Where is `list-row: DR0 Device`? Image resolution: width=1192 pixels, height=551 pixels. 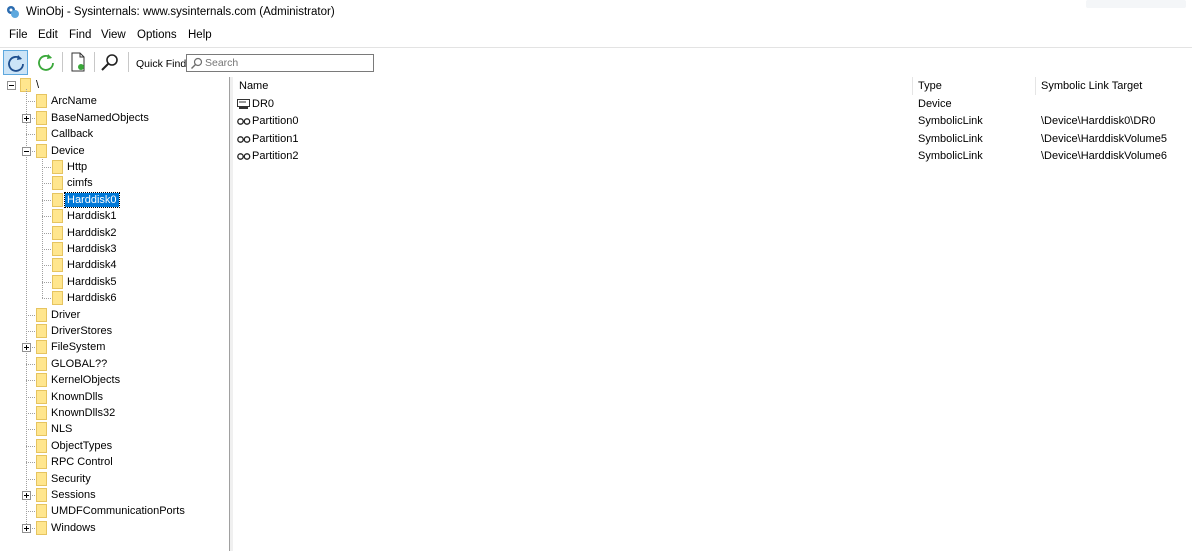
list-row: DR0 Device is located at coordinates (712, 104).